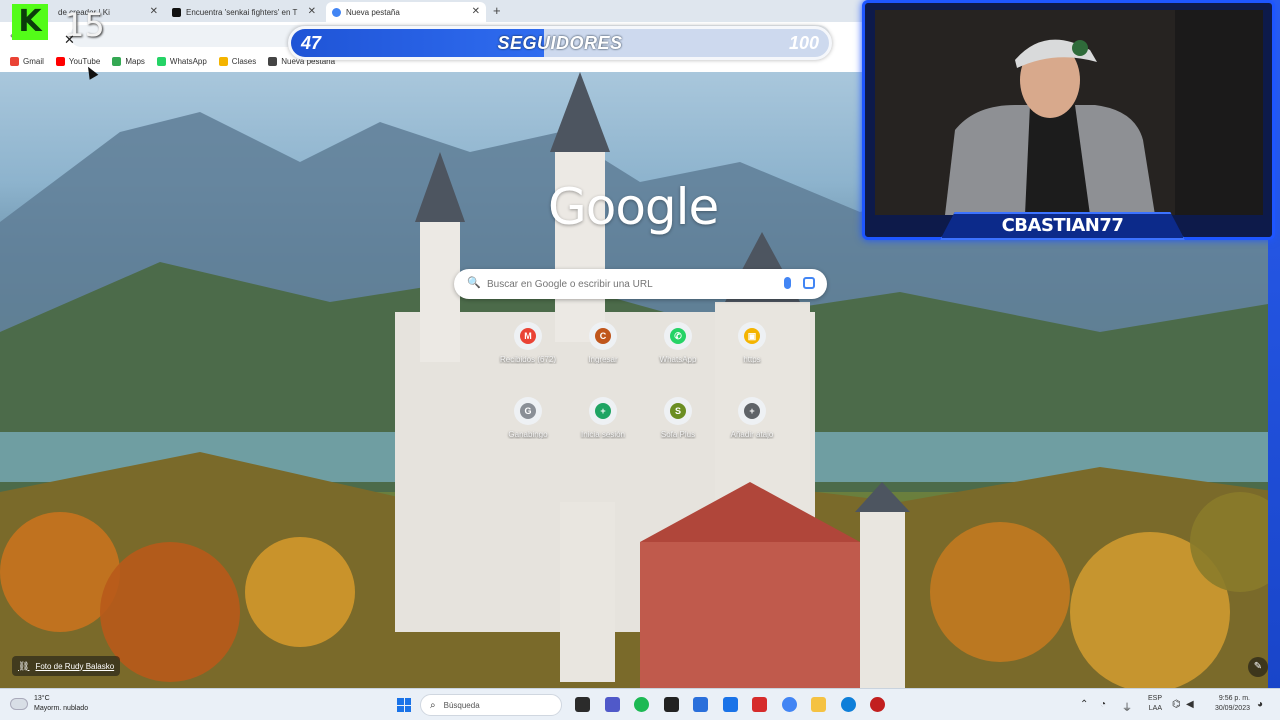 The image size is (1280, 720). Describe the element at coordinates (497, 10) in the screenshot. I see `new-tab-button: +` at that location.